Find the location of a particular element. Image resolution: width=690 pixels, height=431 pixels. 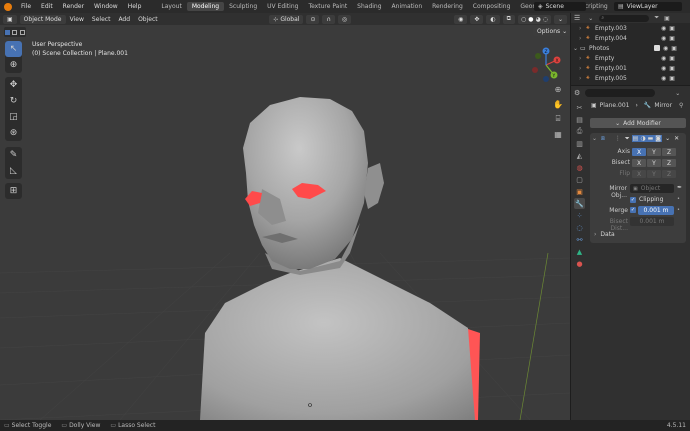

add-modifier-button: ⌄ Add Modifier is located at coordinates (638, 123).